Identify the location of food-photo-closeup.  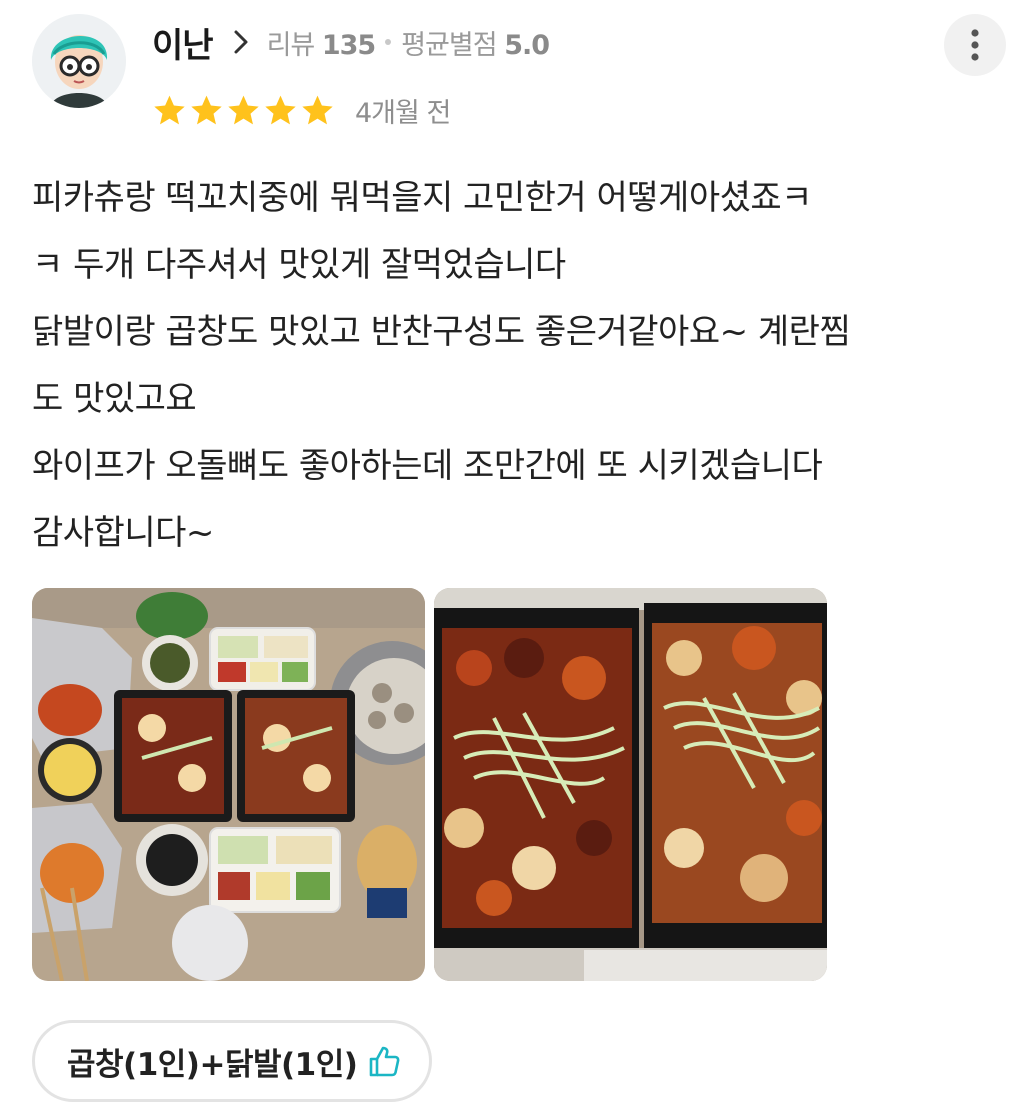
(630, 784).